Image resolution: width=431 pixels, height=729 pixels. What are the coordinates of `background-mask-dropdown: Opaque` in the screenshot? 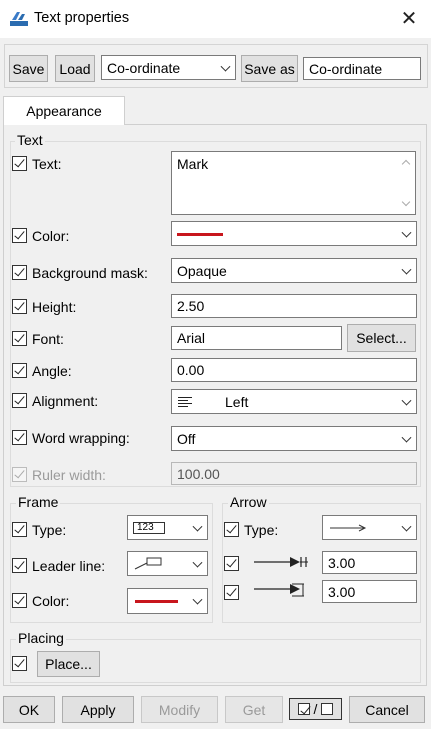 It's located at (294, 270).